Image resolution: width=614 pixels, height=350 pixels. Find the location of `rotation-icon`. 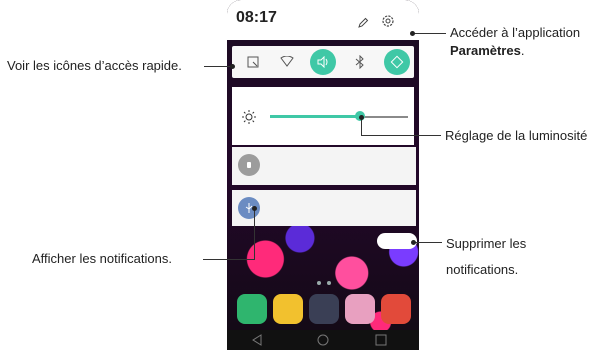

rotation-icon is located at coordinates (397, 62).